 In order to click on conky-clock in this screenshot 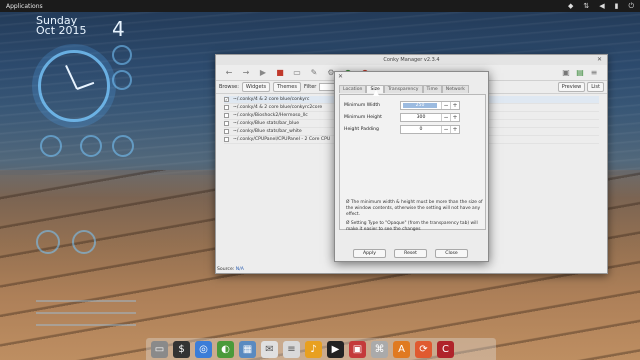, I will do `click(74, 86)`.